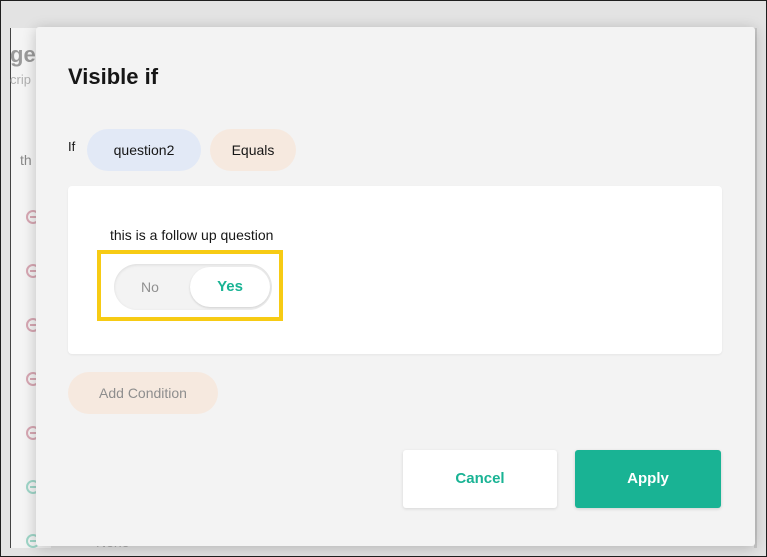  Describe the element at coordinates (144, 150) in the screenshot. I see `question-selector-chip: question2` at that location.